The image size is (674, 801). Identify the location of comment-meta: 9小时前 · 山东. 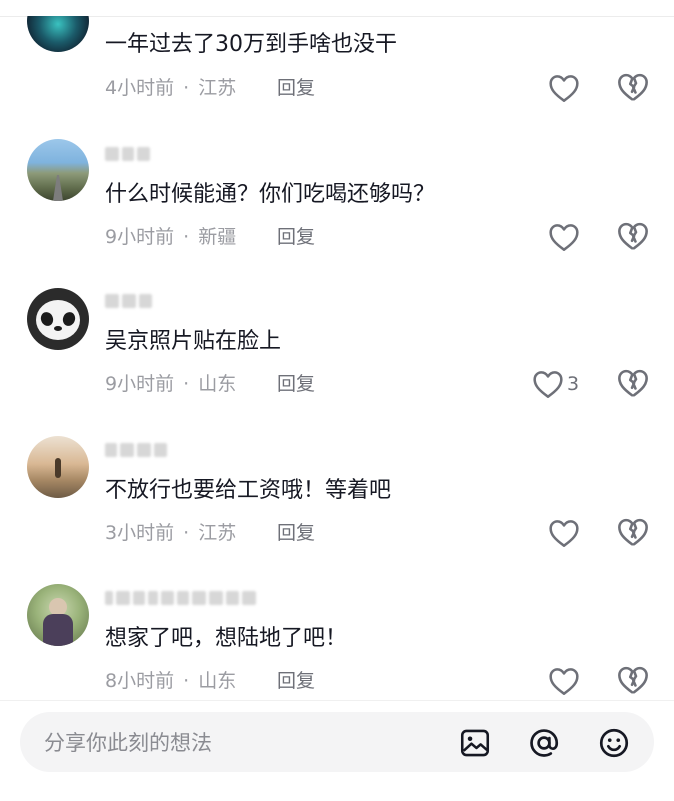
(170, 384).